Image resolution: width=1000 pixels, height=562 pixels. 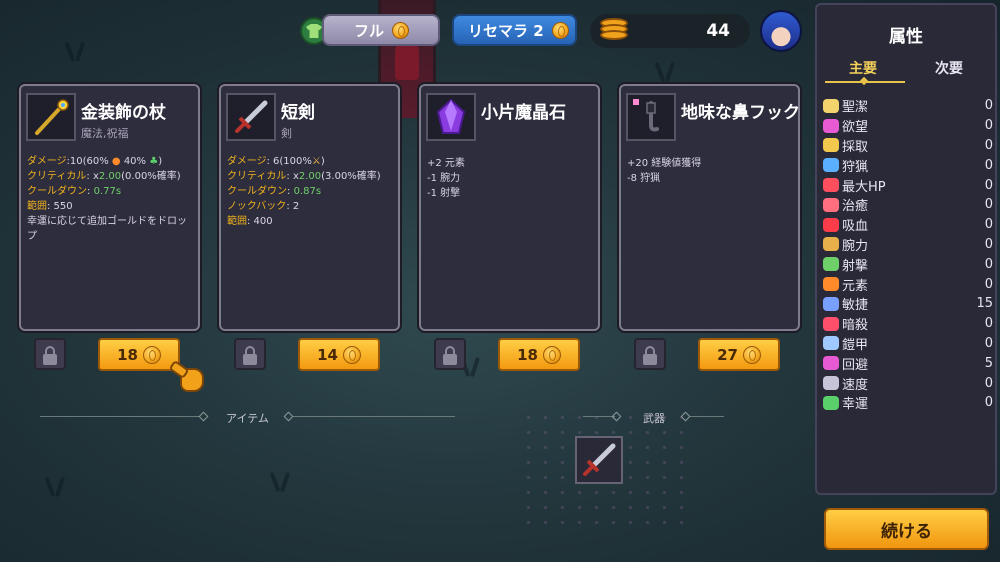 What do you see at coordinates (709, 207) in the screenshot?
I see `shop-item-card: 地味な鼻フック +20 経験値獲得 -8 狩猟` at bounding box center [709, 207].